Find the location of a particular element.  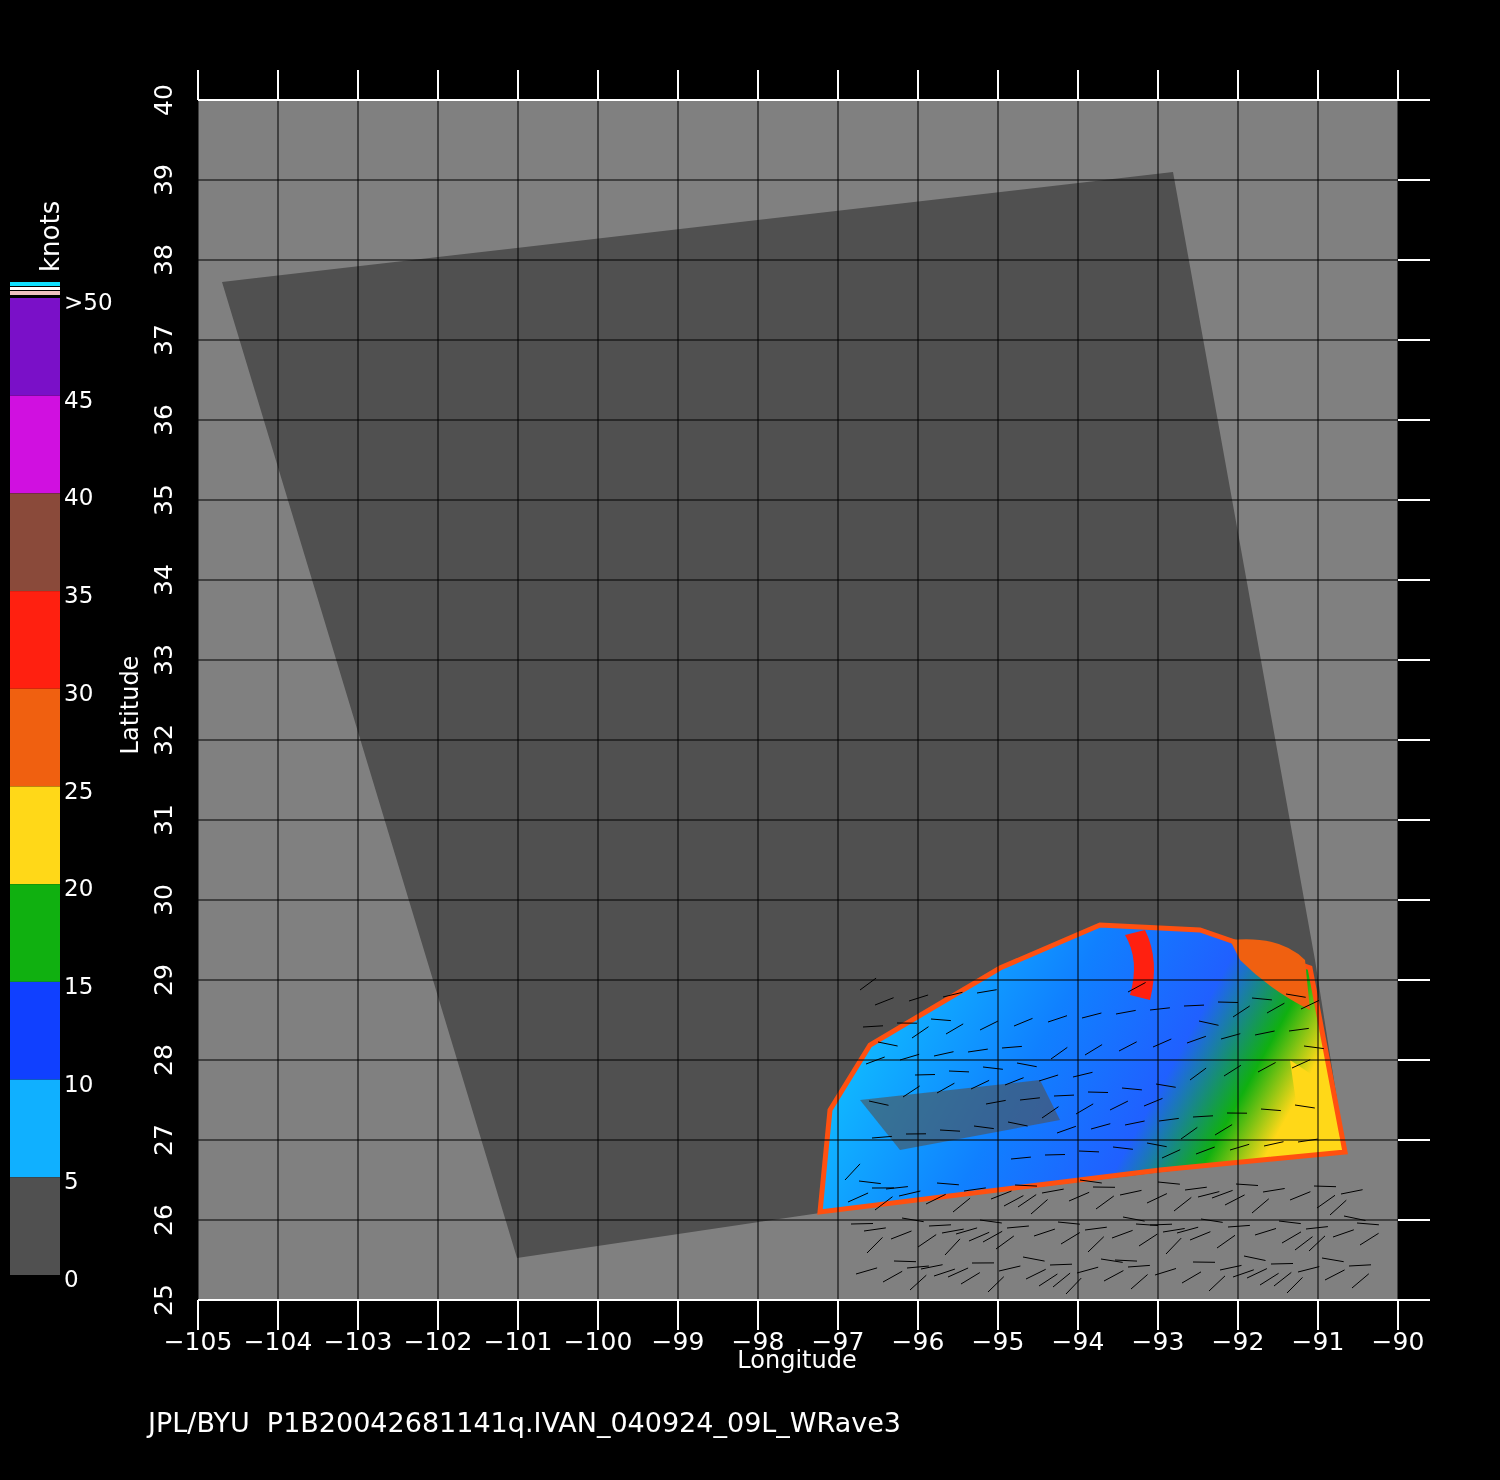

colorbar-label: 35 is located at coordinates (79, 595).